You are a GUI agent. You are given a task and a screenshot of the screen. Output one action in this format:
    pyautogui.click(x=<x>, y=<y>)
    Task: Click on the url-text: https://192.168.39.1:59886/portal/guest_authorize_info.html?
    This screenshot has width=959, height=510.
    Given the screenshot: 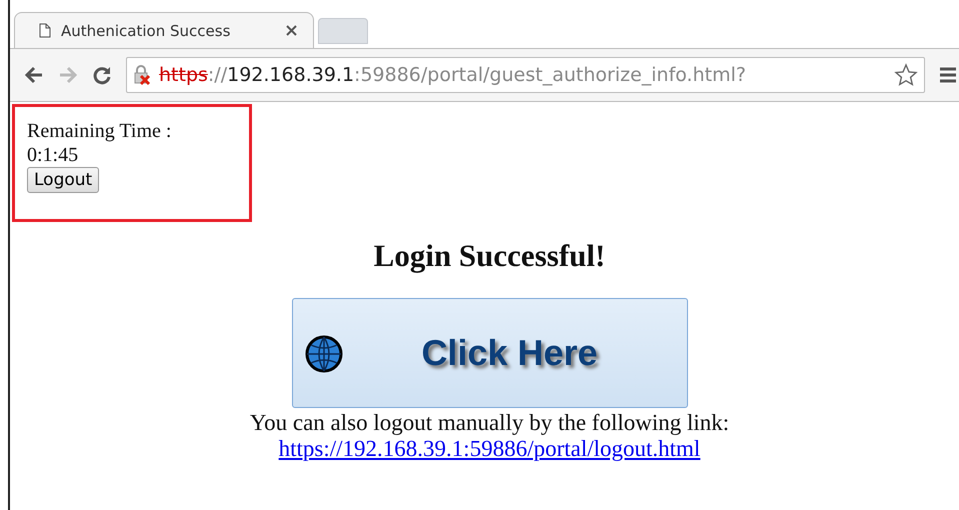 What is the action you would take?
    pyautogui.click(x=452, y=75)
    